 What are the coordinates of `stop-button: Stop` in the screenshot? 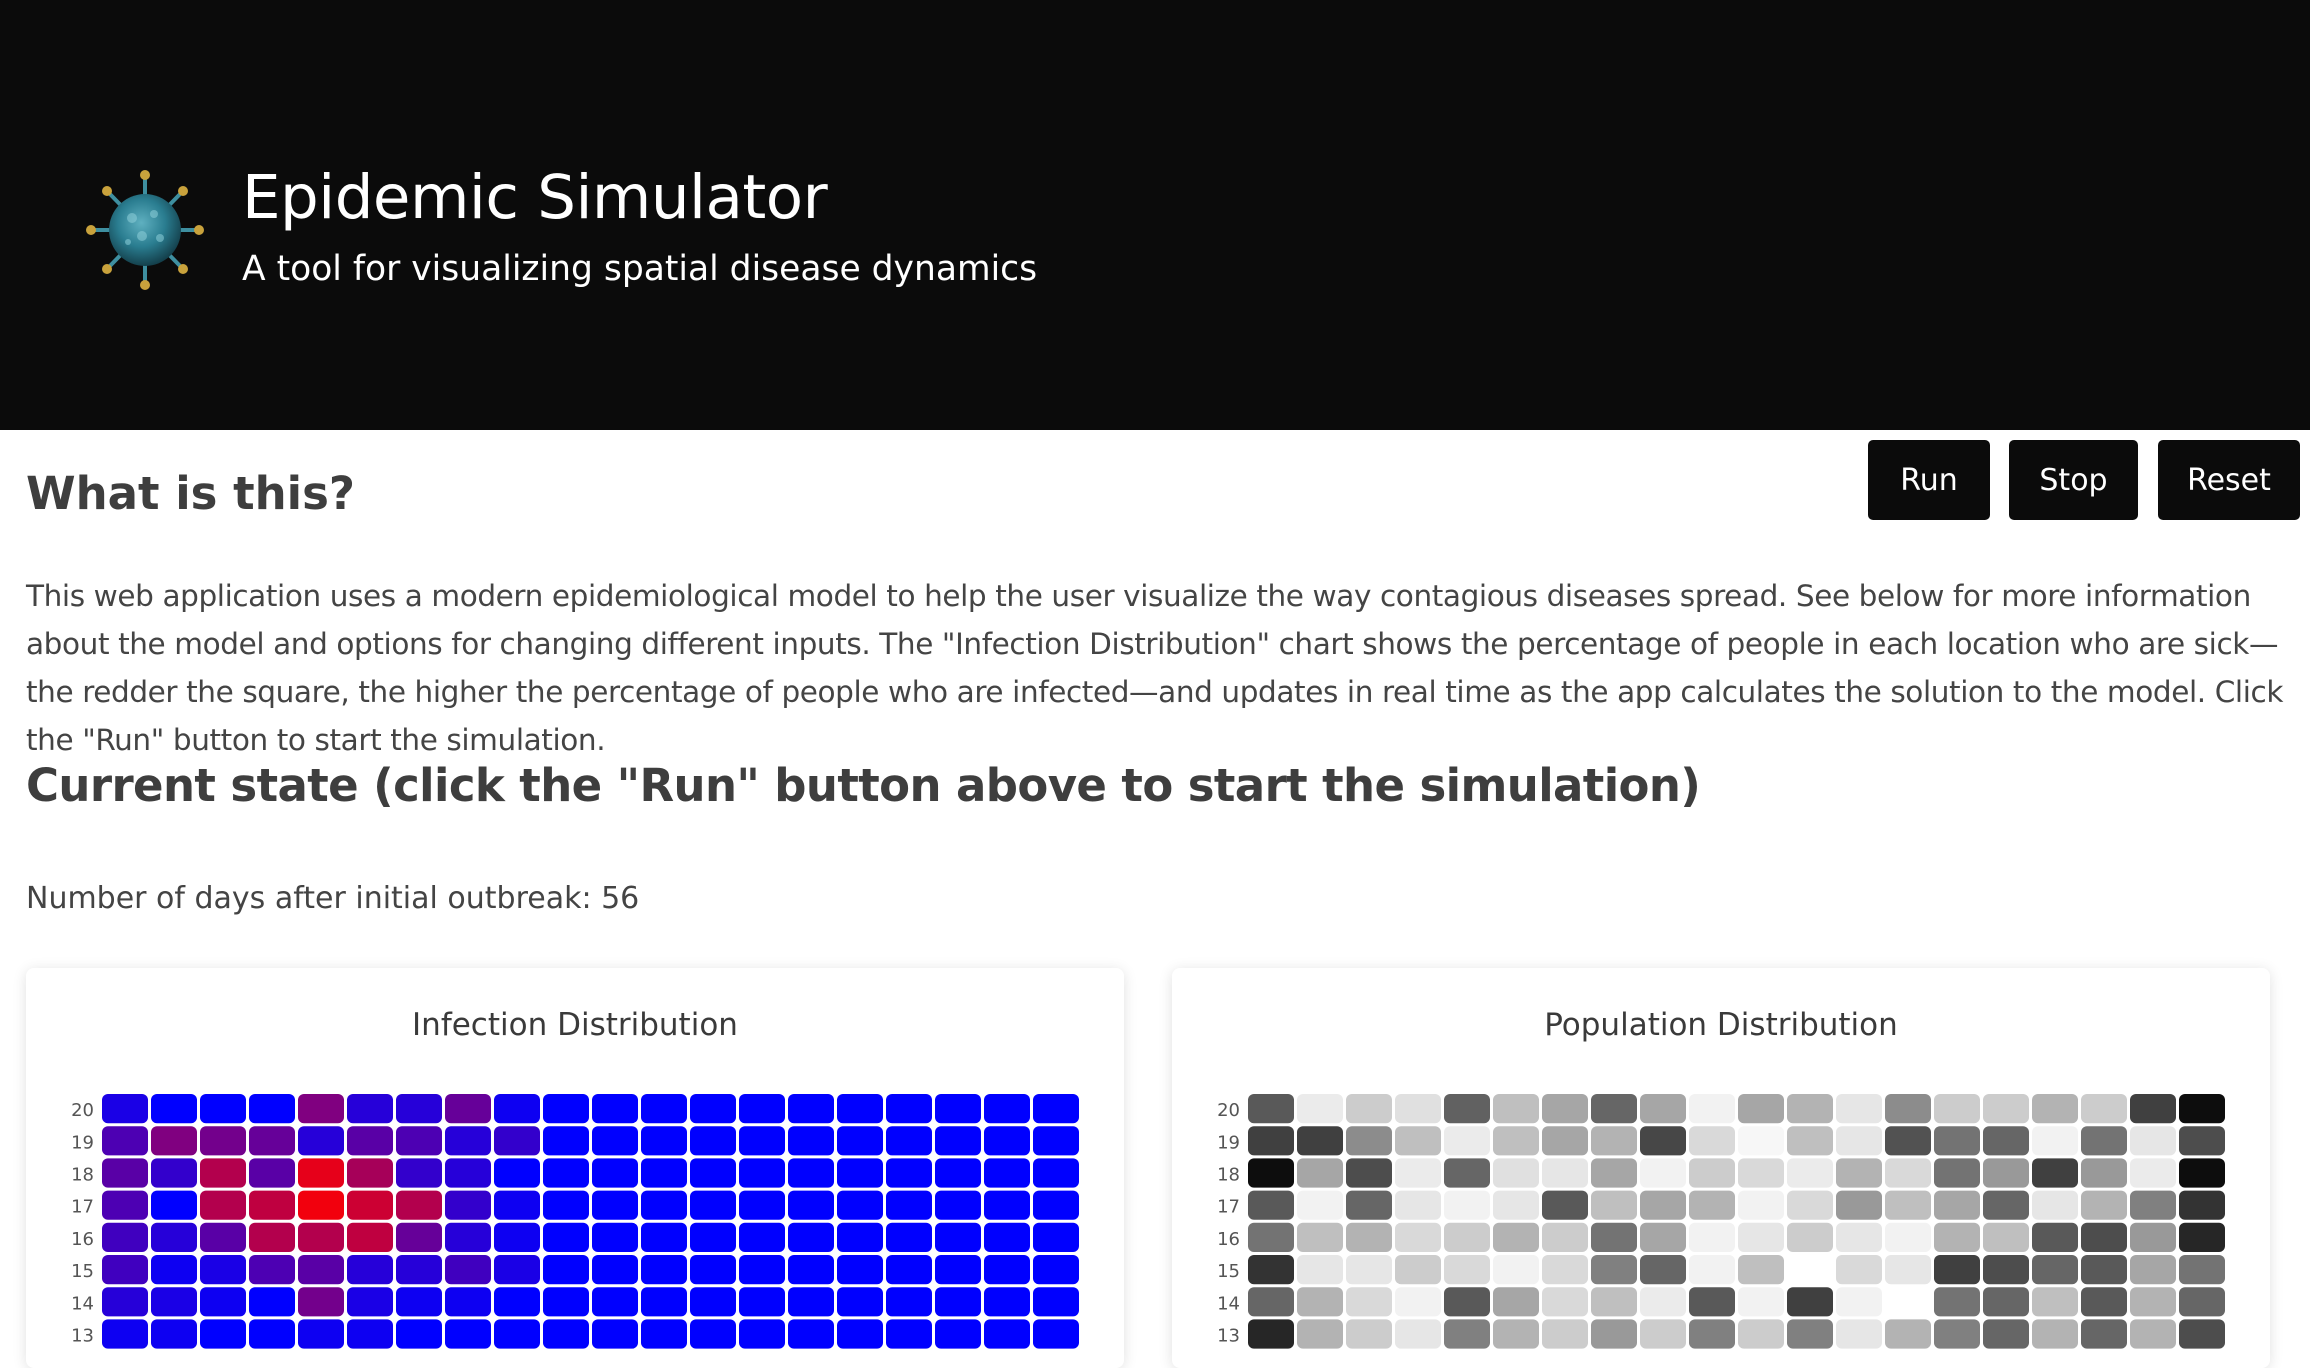 It's located at (2073, 480).